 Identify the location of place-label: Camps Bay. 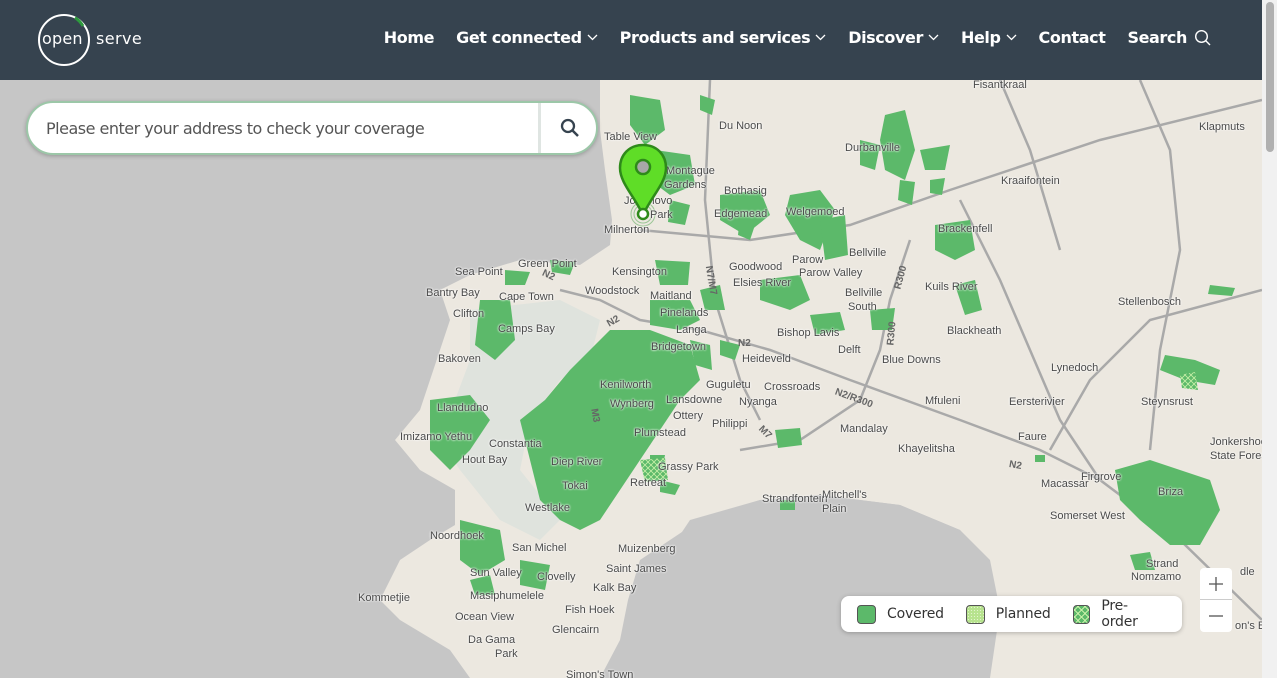
(526, 329).